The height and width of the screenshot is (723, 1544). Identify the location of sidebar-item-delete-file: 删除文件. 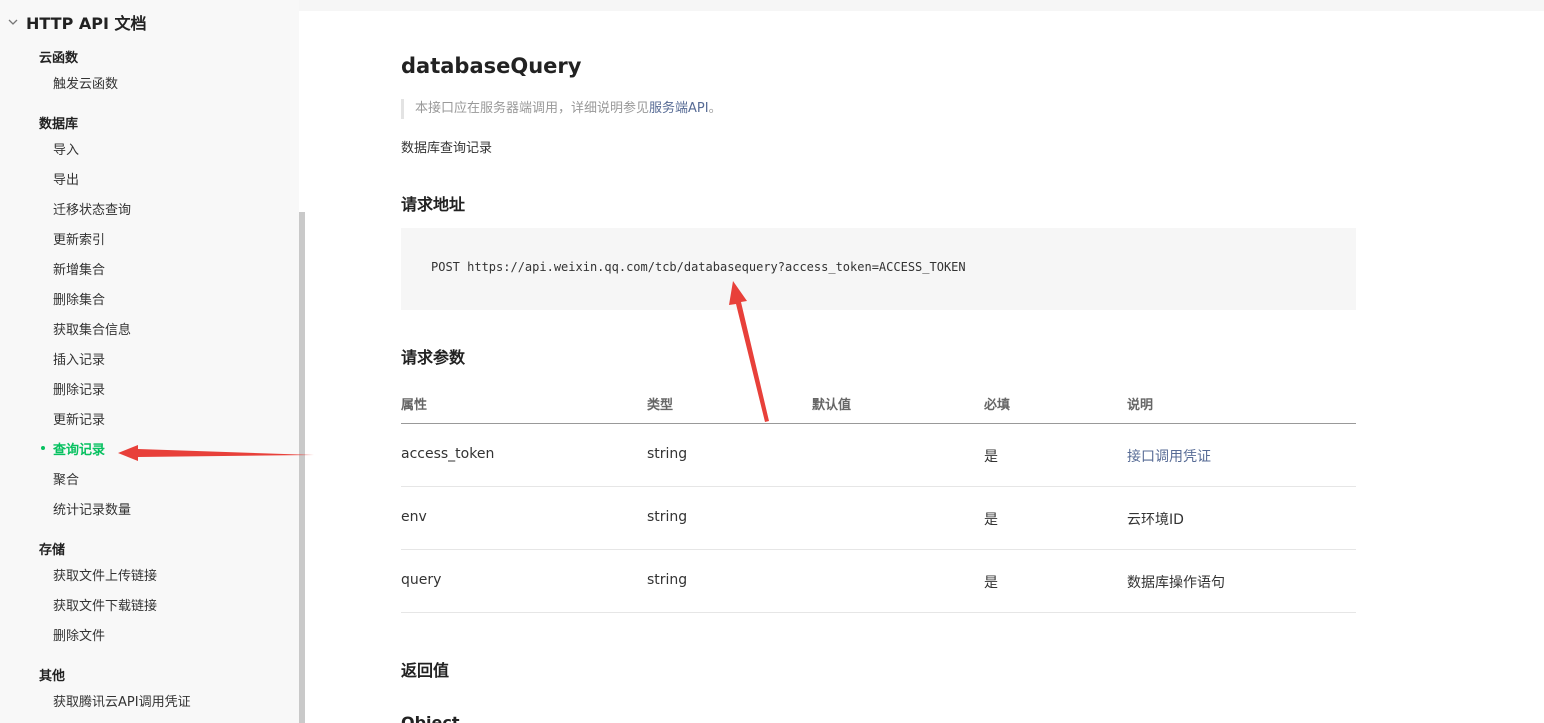
(79, 634).